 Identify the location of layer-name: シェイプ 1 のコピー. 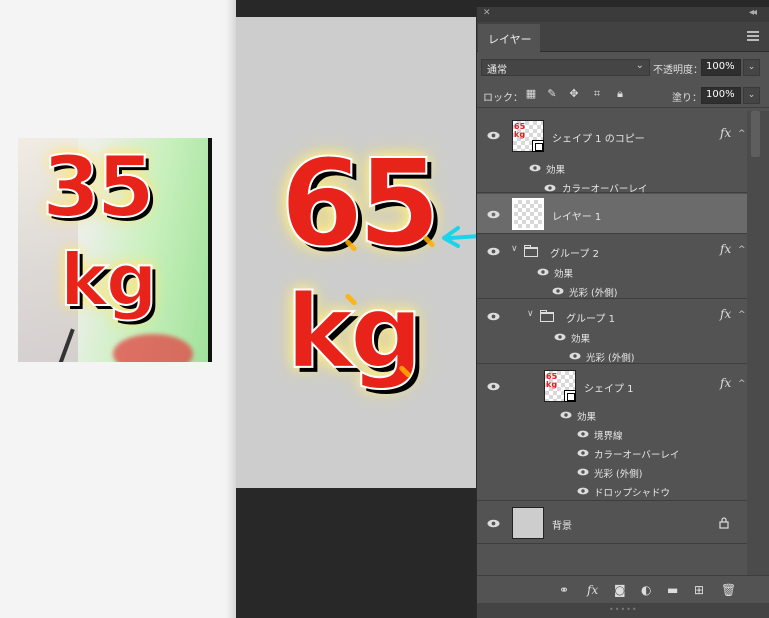
(598, 137).